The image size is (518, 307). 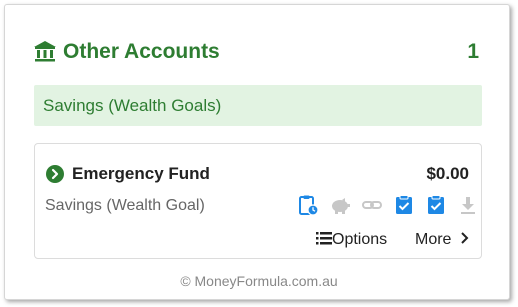 I want to click on clipboard-clock-icon, so click(x=308, y=205).